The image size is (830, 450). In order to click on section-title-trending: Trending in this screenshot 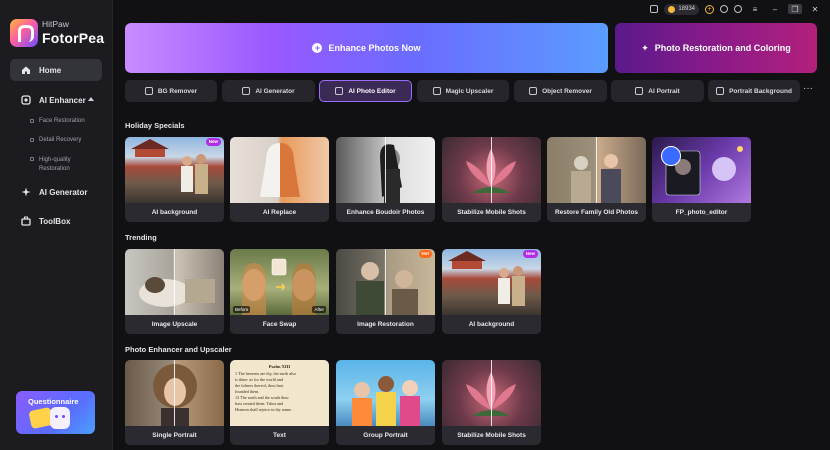, I will do `click(141, 237)`.